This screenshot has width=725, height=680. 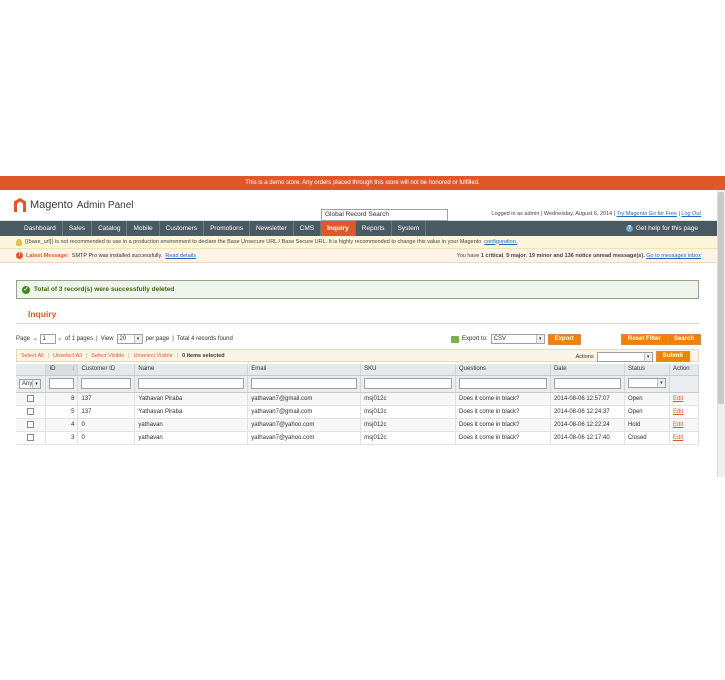 I want to click on view-label: View, so click(x=107, y=339).